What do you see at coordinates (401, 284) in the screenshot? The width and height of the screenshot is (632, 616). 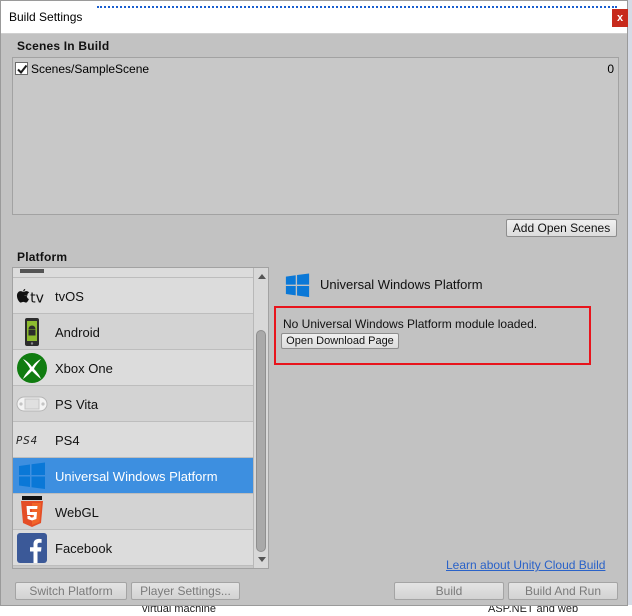 I see `platform-details-title: Universal Windows Platform` at bounding box center [401, 284].